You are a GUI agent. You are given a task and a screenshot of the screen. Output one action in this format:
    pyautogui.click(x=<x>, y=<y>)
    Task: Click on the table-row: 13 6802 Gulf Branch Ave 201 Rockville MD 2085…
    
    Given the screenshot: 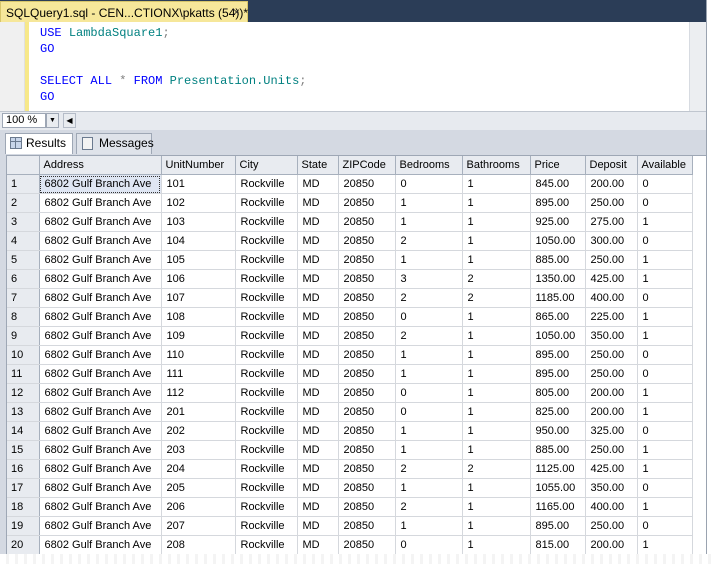 What is the action you would take?
    pyautogui.click(x=350, y=412)
    